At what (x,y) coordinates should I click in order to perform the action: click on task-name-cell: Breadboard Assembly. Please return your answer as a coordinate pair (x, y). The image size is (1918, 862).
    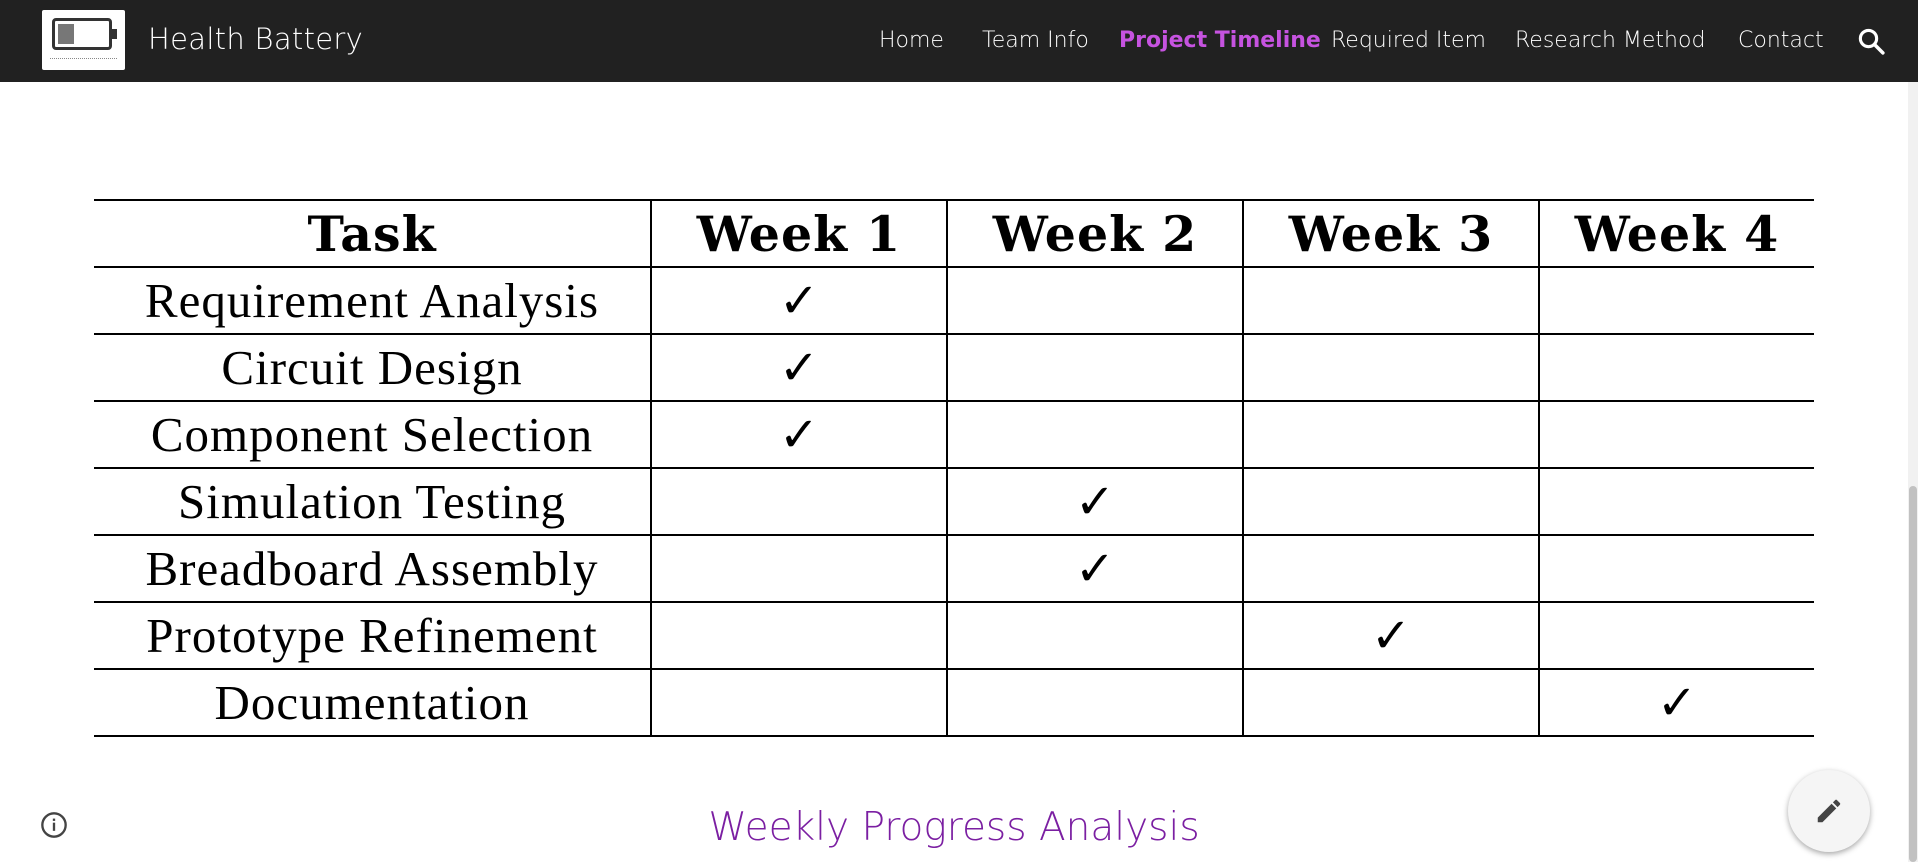
    Looking at the image, I should click on (372, 568).